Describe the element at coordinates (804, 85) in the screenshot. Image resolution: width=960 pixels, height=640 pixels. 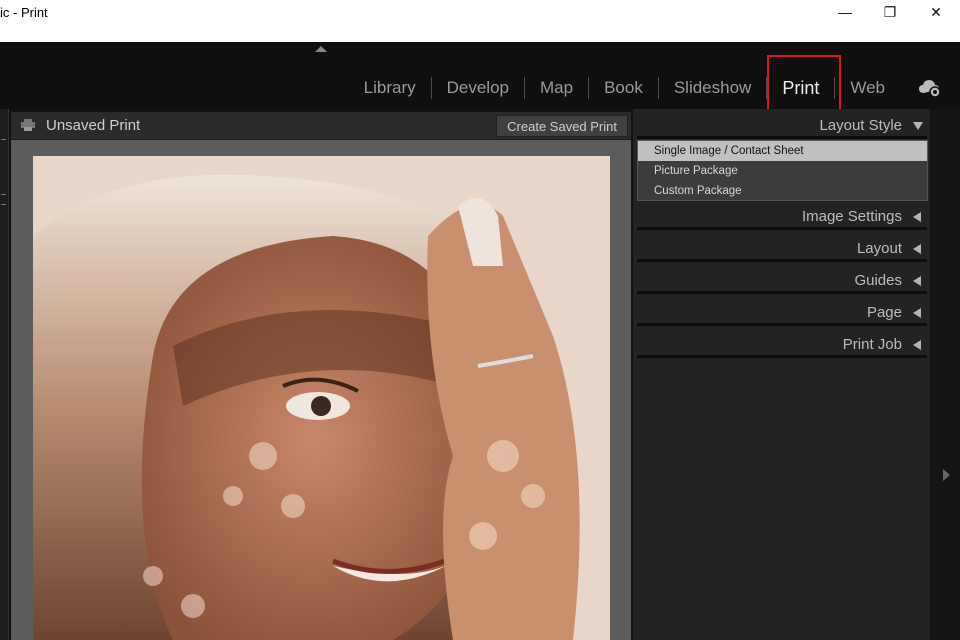
I see `print-module-highlight` at that location.